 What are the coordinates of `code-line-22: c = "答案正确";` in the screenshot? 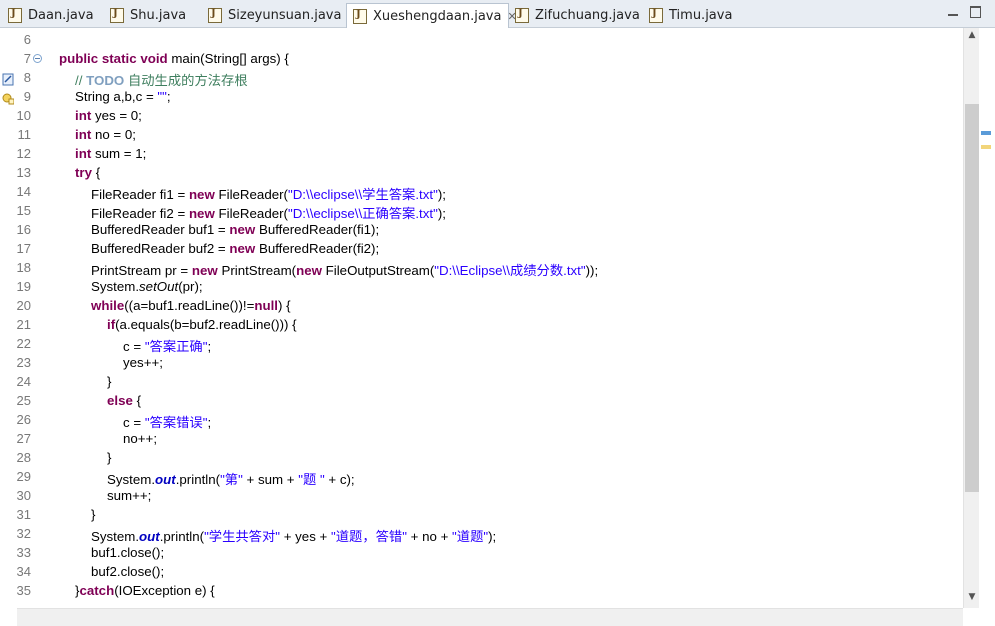 It's located at (167, 346).